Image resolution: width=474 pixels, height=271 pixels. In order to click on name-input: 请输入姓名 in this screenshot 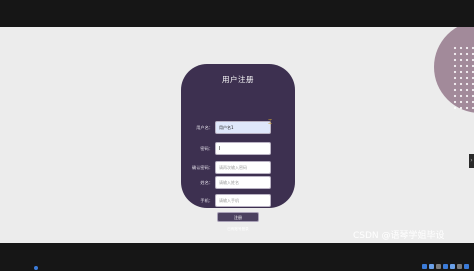, I will do `click(243, 182)`.